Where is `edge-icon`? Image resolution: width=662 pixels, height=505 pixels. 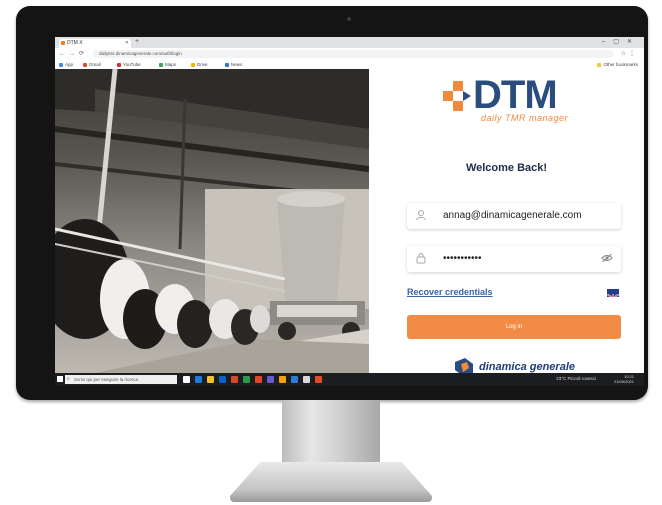
edge-icon is located at coordinates (198, 379).